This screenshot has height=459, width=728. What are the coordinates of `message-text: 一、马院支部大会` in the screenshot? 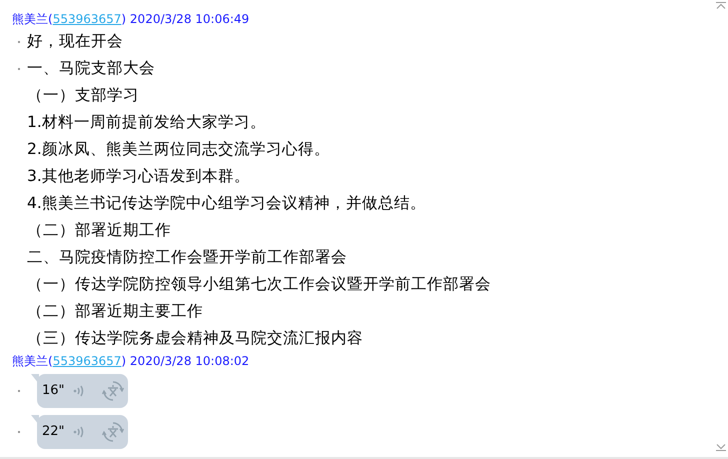 It's located at (91, 68).